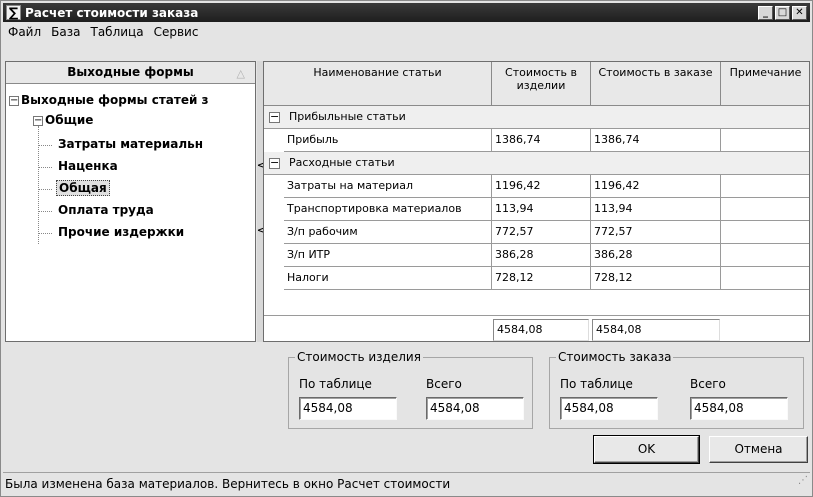 This screenshot has height=497, width=813. Describe the element at coordinates (475, 408) in the screenshot. I see `item-total-field: 4584,08` at that location.